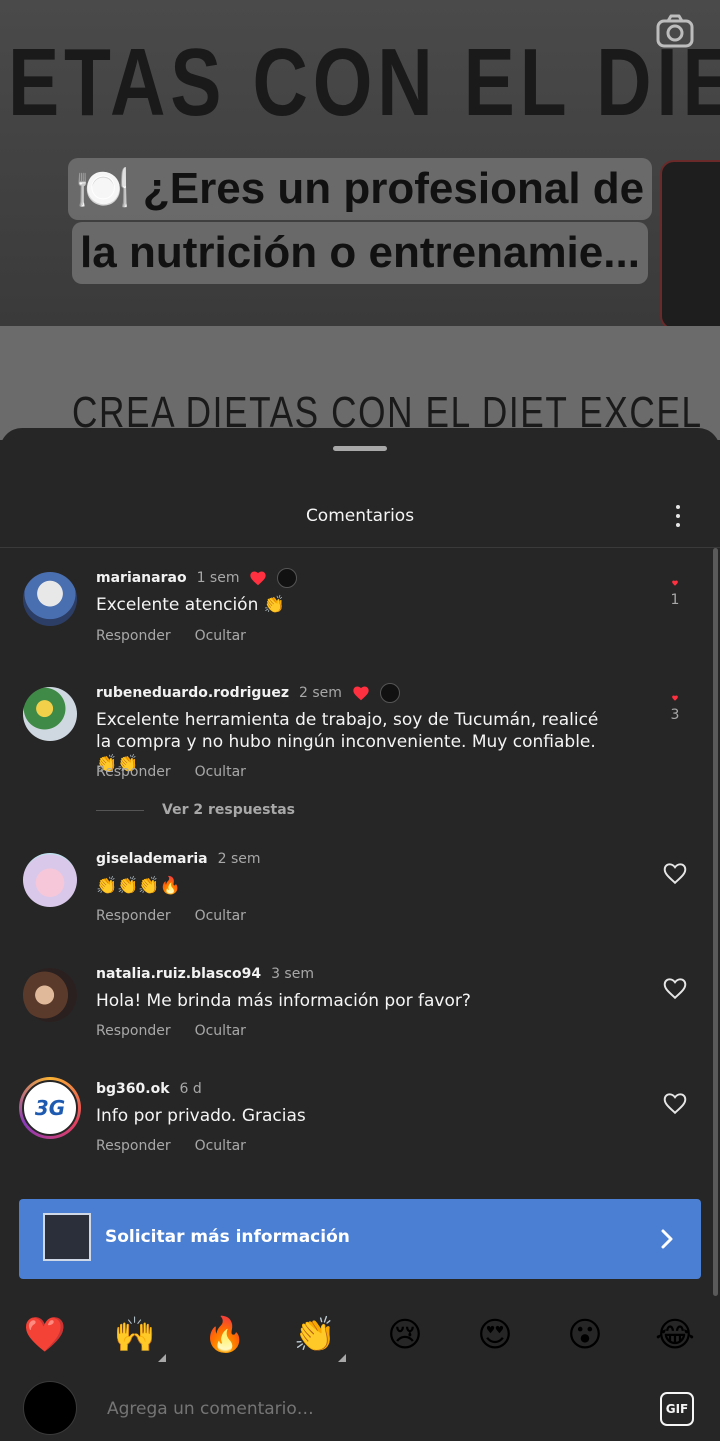 This screenshot has height=1441, width=720. Describe the element at coordinates (152, 859) in the screenshot. I see `comment-username: giselademaria` at that location.